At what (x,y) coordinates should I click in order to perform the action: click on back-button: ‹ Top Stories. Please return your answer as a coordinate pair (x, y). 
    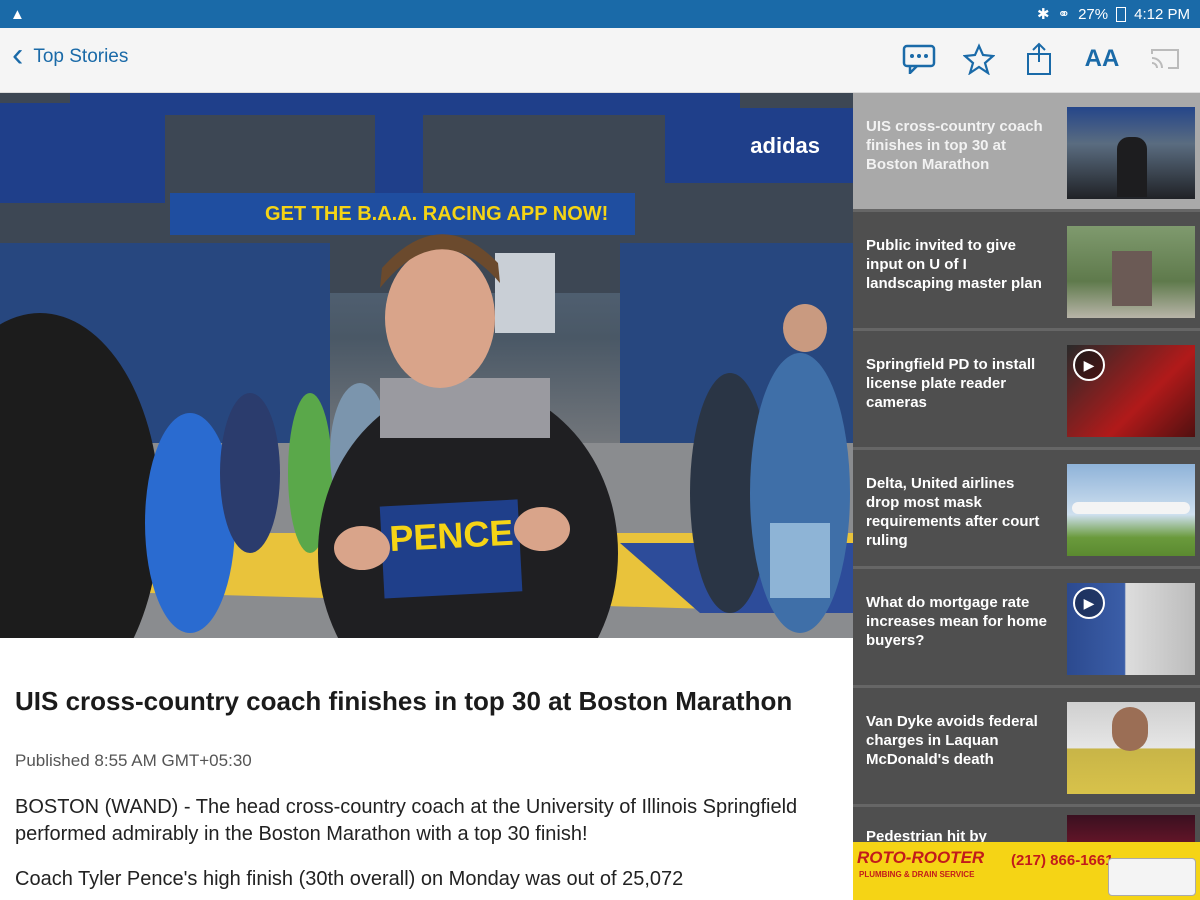
    Looking at the image, I should click on (70, 55).